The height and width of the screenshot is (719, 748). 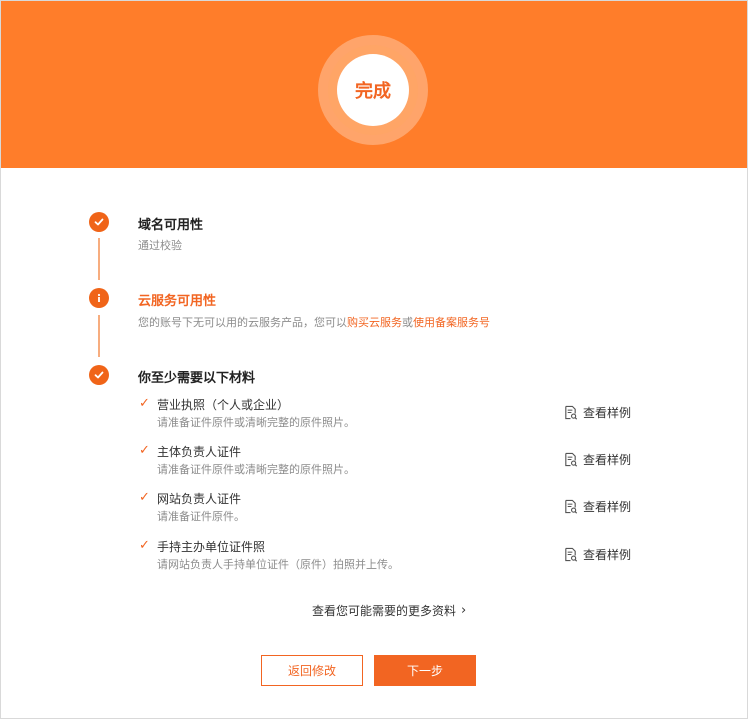 I want to click on step-2-title: 云服务可用性, so click(x=177, y=301).